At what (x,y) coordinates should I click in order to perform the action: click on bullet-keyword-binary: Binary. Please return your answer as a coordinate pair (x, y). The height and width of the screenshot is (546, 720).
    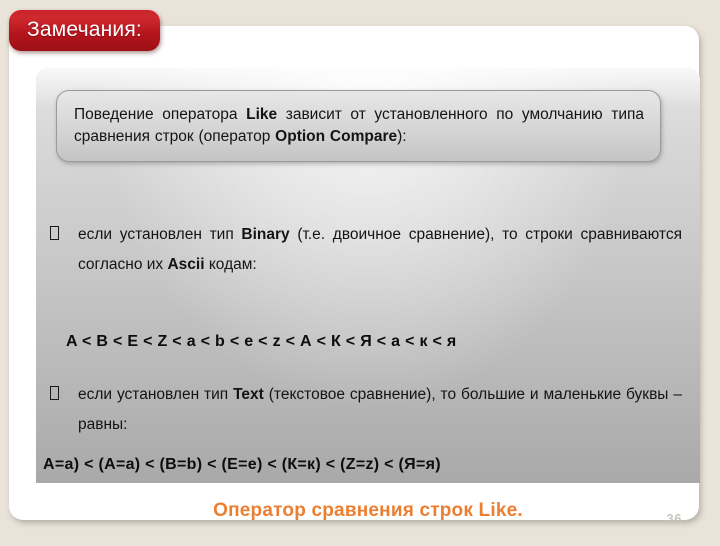
    Looking at the image, I should click on (265, 234).